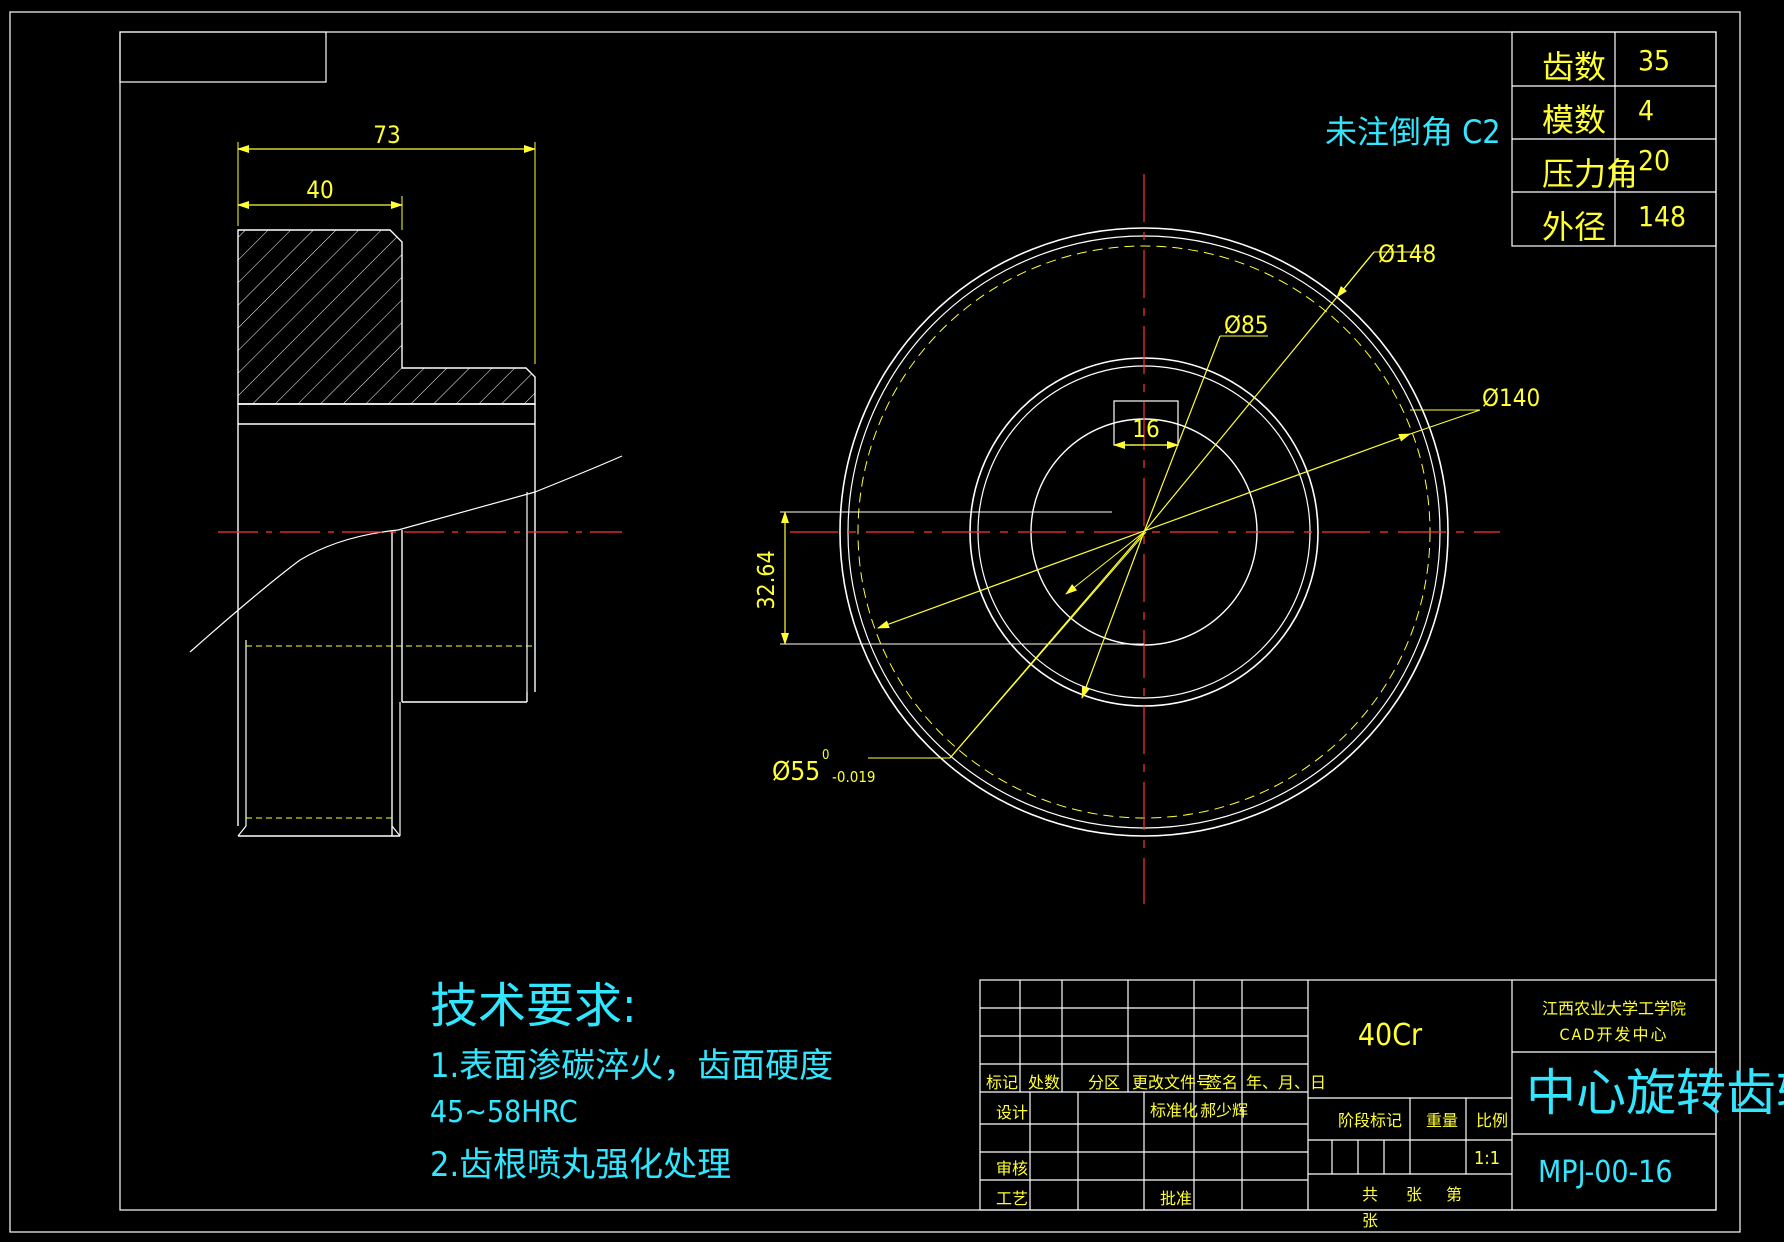 The height and width of the screenshot is (1242, 1784). Describe the element at coordinates (1442, 1120) in the screenshot. I see `tb-weight: 重量` at that location.